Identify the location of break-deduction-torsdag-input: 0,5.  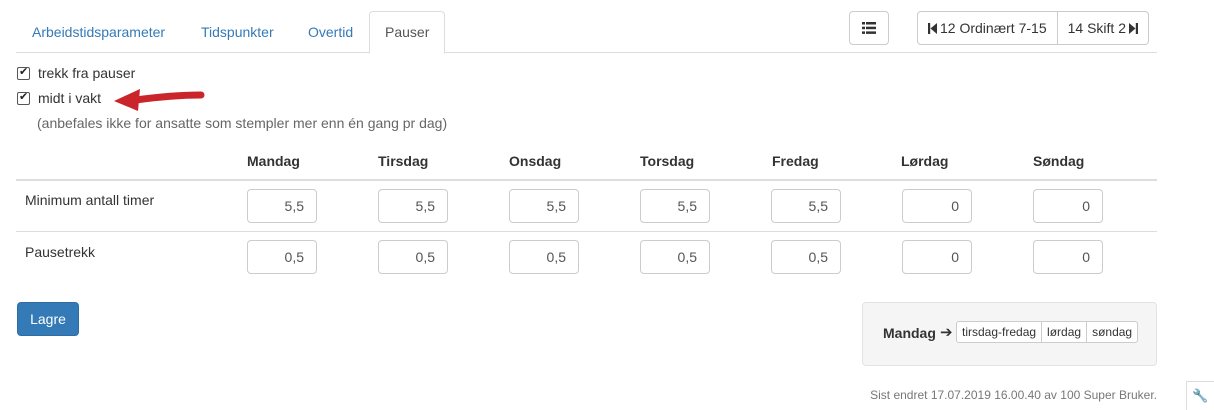
(675, 257).